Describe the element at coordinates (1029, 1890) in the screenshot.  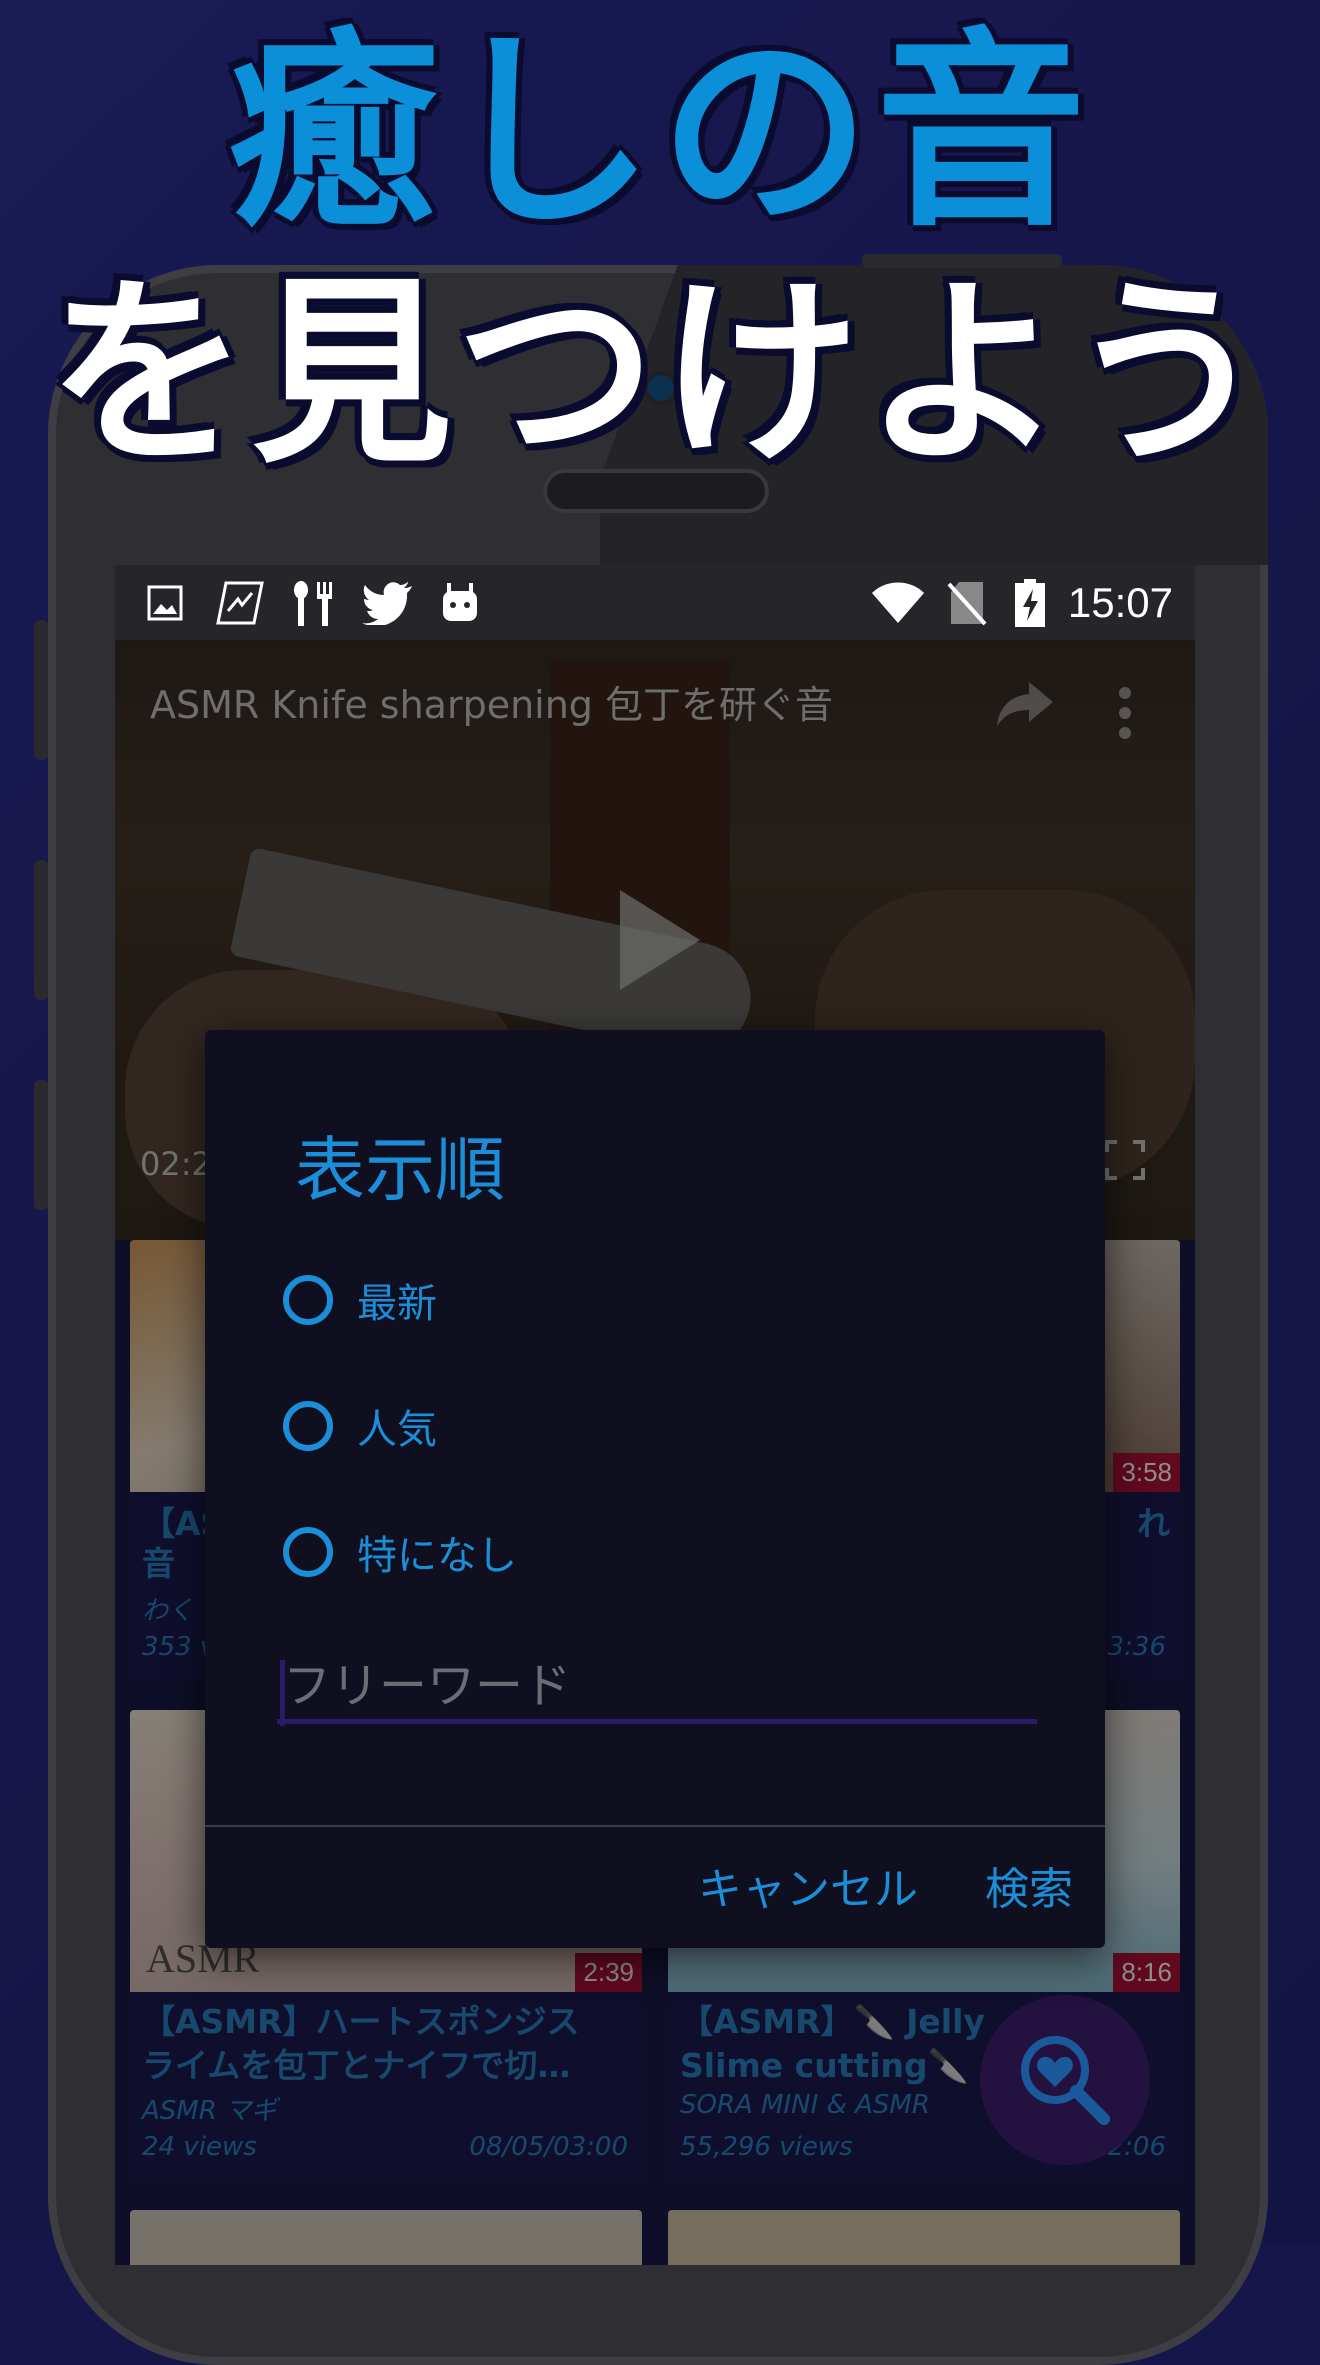
I see `search-button: 検索` at that location.